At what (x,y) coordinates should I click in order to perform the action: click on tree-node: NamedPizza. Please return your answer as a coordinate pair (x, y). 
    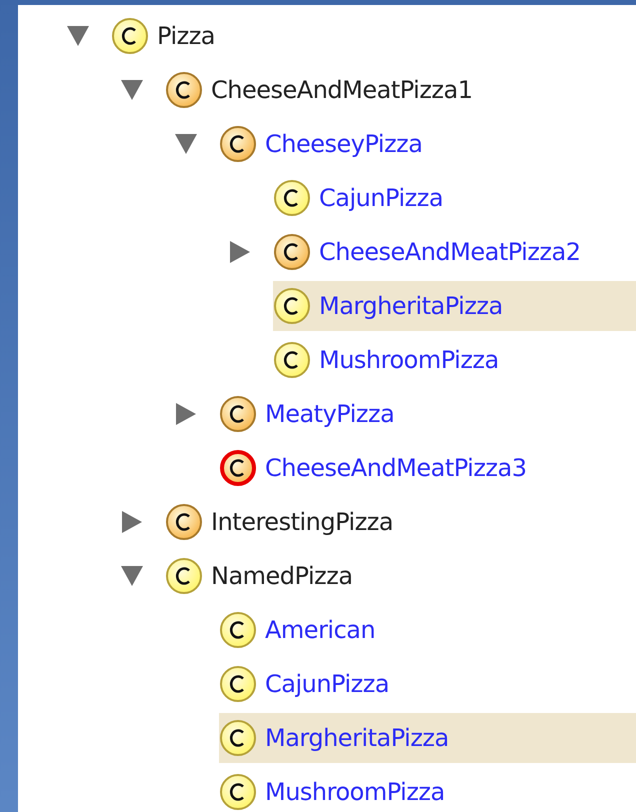
    Looking at the image, I should click on (400, 576).